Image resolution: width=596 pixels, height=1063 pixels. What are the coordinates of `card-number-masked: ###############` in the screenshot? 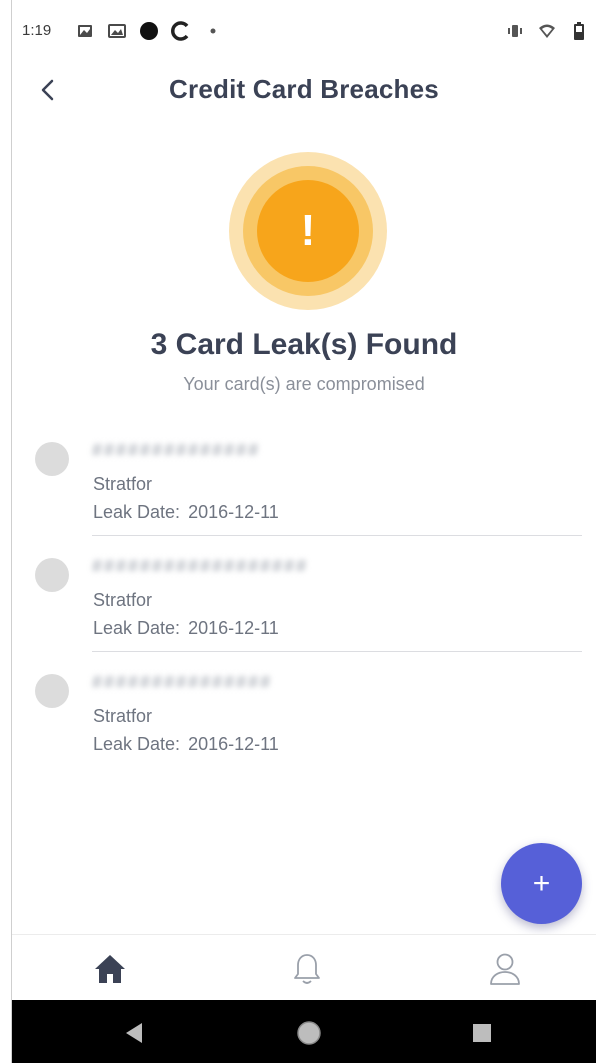 It's located at (212, 682).